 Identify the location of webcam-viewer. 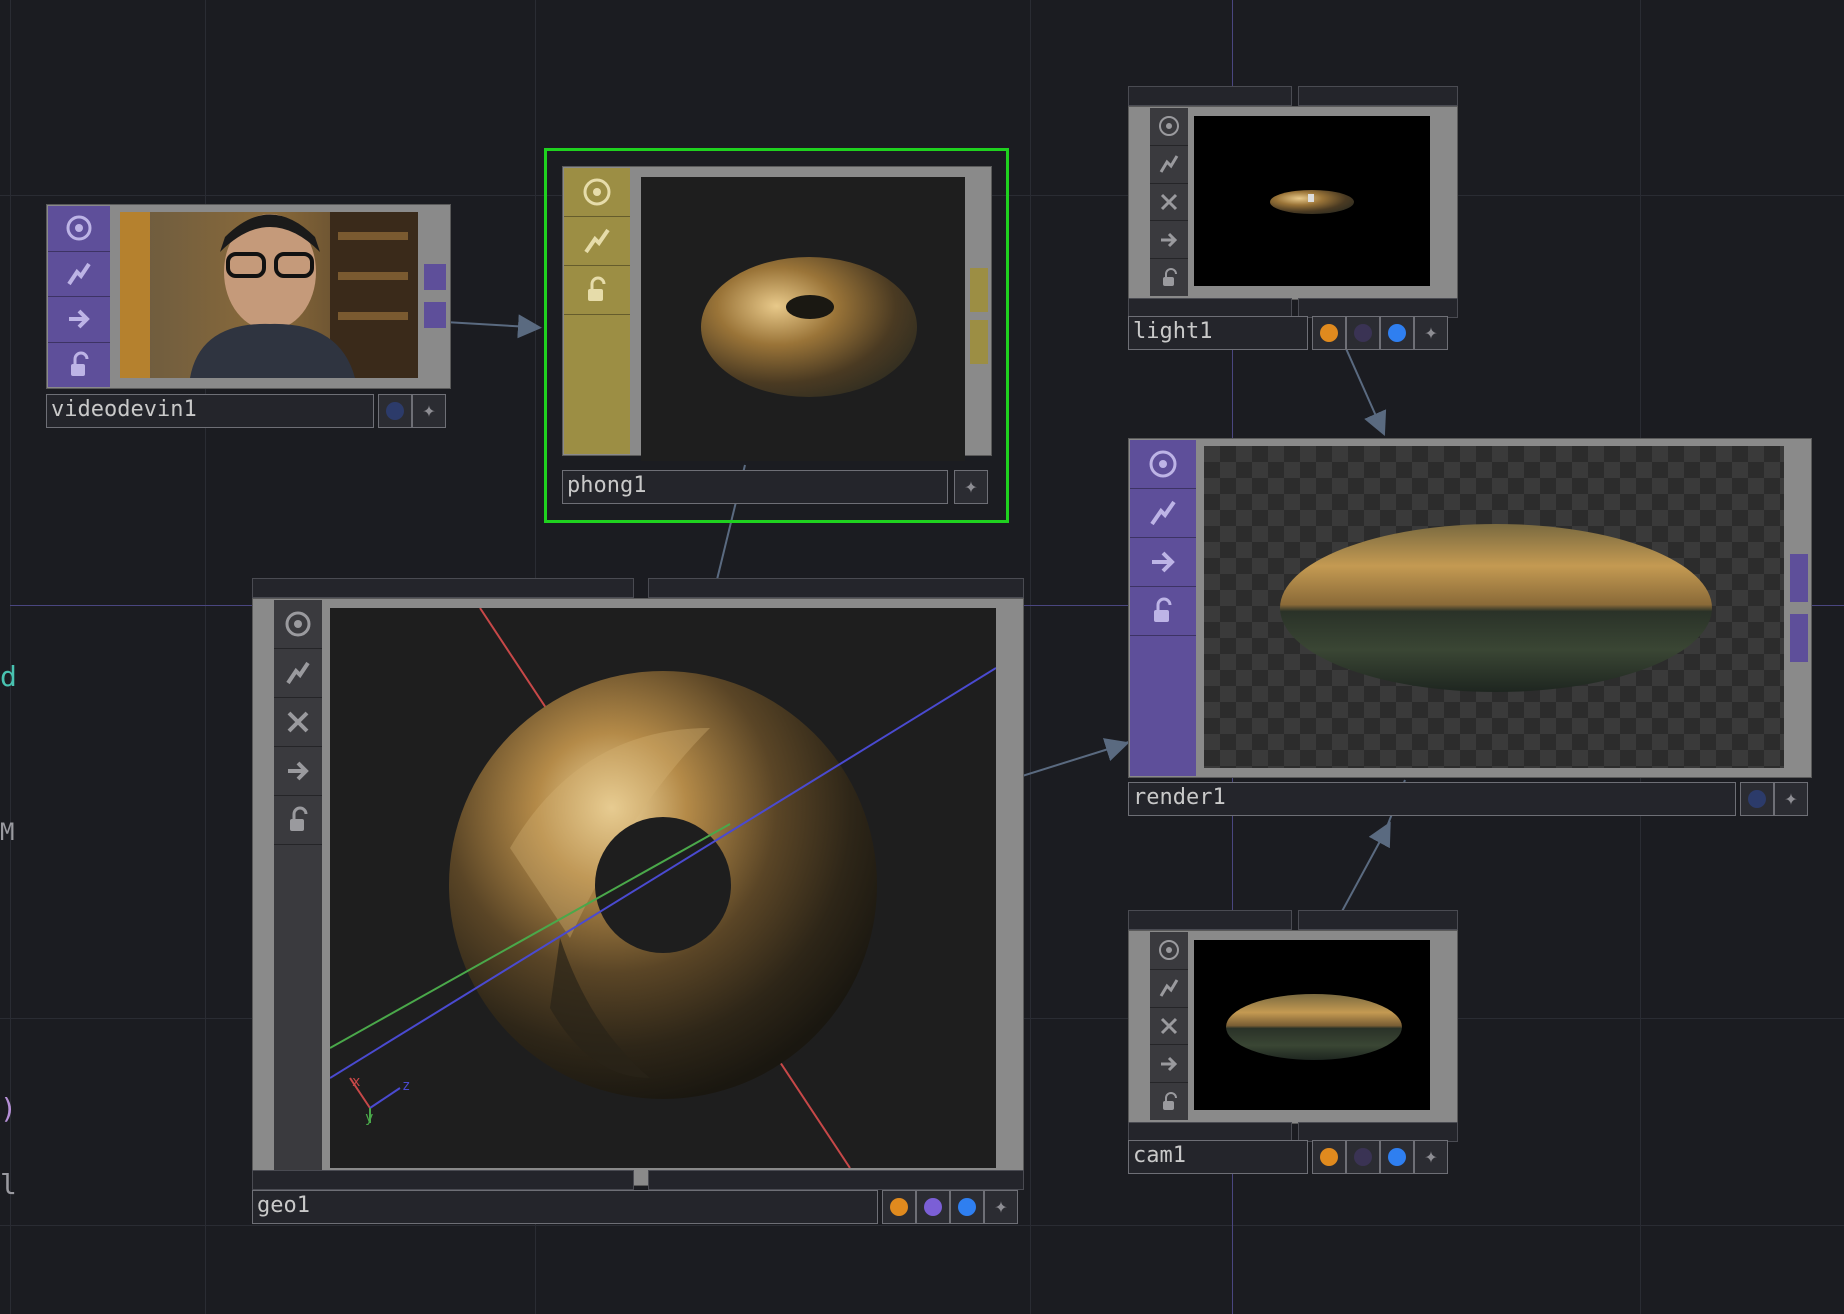
(269, 295).